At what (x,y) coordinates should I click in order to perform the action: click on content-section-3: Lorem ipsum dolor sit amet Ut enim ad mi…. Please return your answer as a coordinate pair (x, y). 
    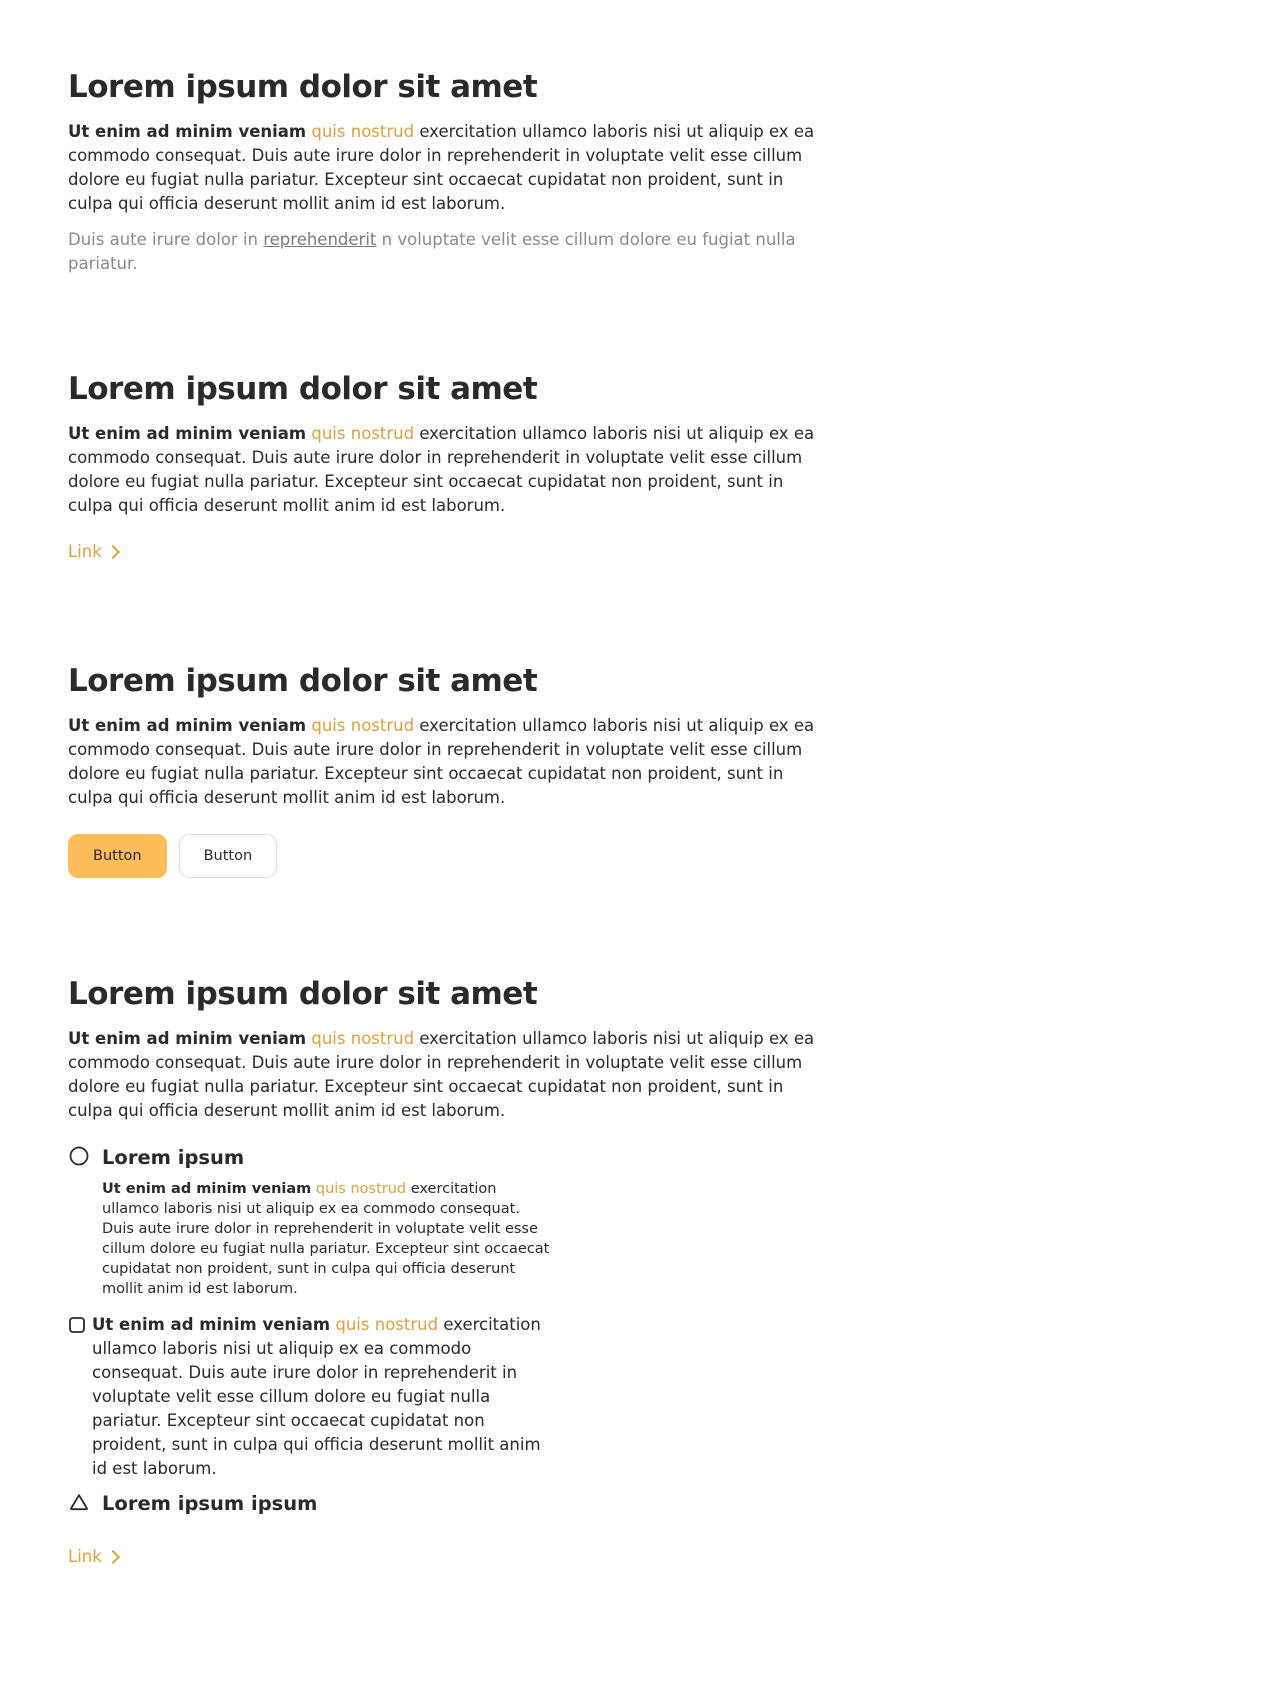
    Looking at the image, I should click on (448, 770).